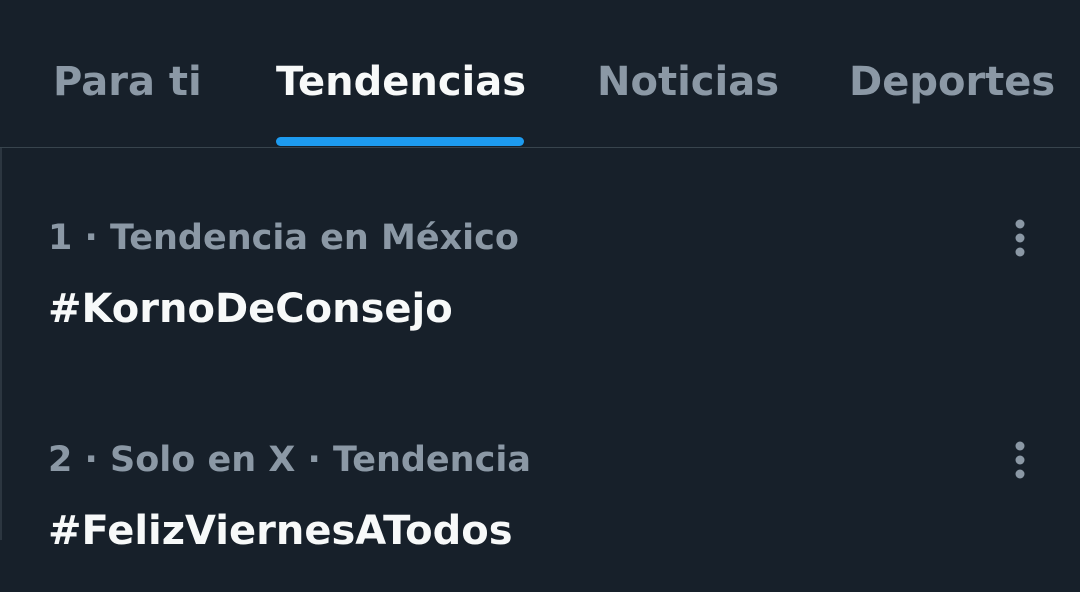  I want to click on tab-para-ti: Para ti, so click(127, 82).